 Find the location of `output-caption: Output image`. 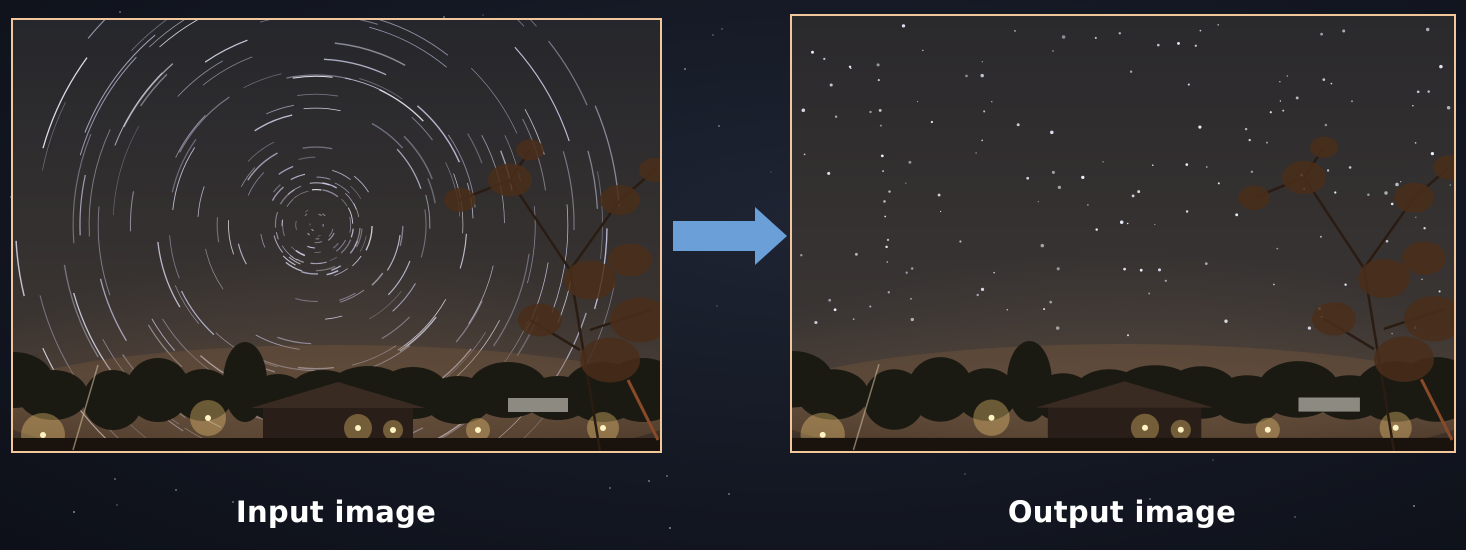

output-caption: Output image is located at coordinates (1122, 512).